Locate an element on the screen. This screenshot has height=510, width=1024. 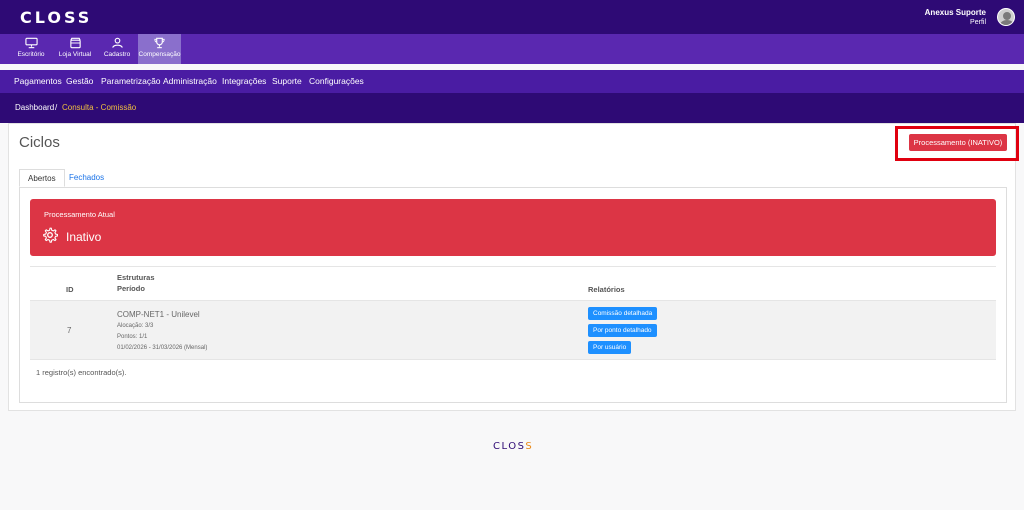
row-pontos: Pontos: 1/1 is located at coordinates (132, 337).